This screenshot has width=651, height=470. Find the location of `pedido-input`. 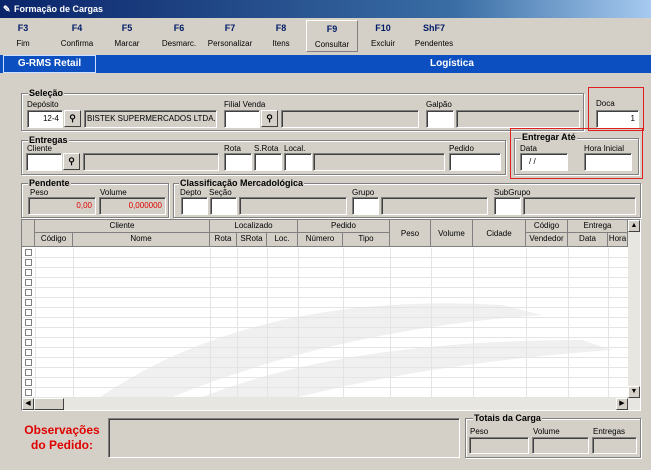

pedido-input is located at coordinates (475, 162).